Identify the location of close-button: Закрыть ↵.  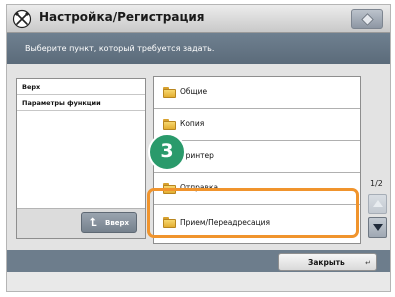
(327, 262).